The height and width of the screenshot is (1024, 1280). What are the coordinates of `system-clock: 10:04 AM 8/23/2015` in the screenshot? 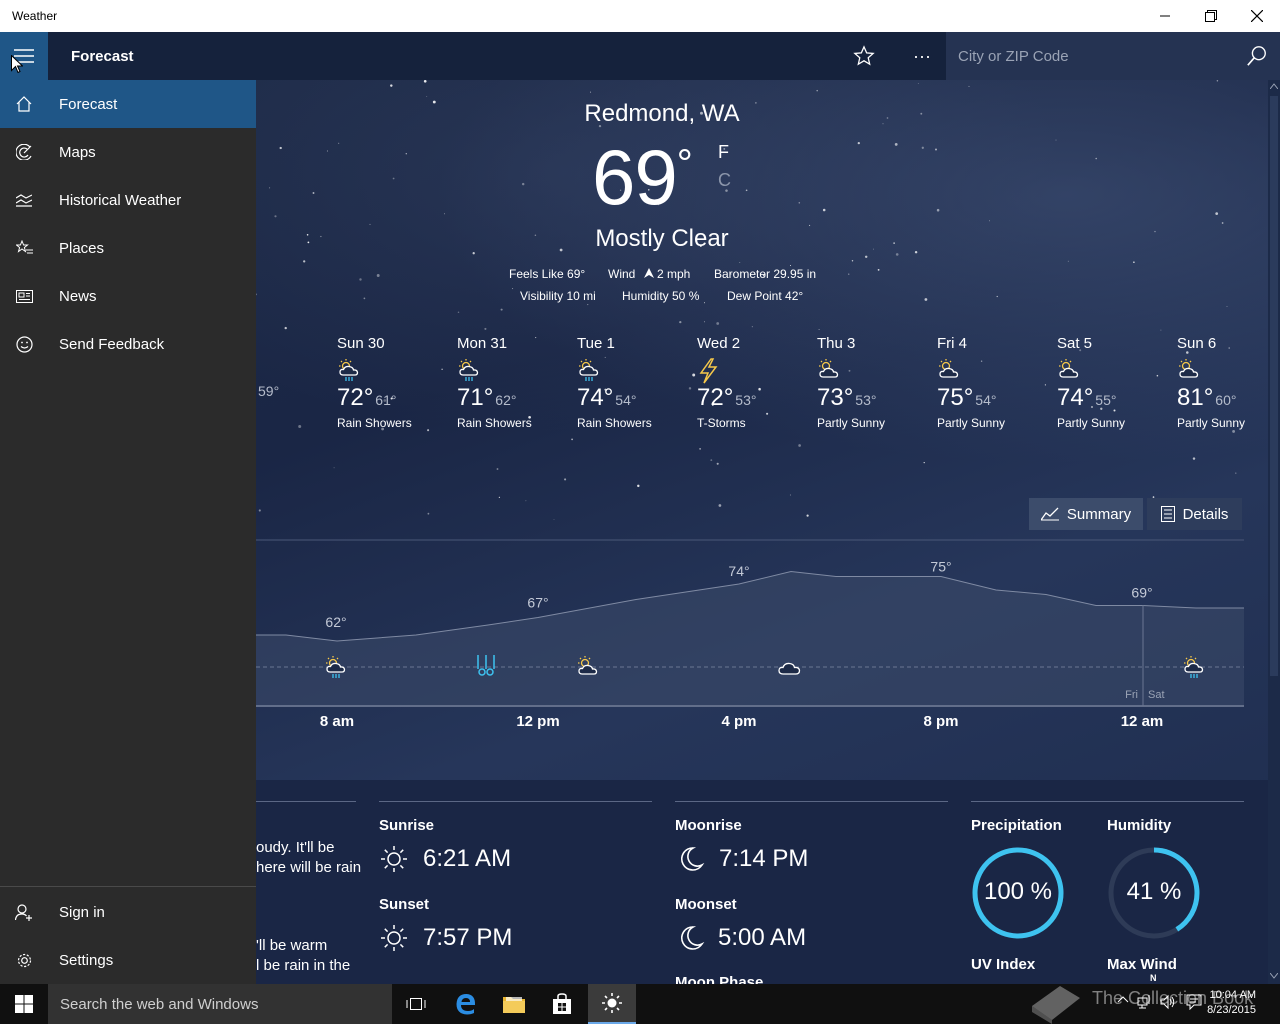 It's located at (1231, 1003).